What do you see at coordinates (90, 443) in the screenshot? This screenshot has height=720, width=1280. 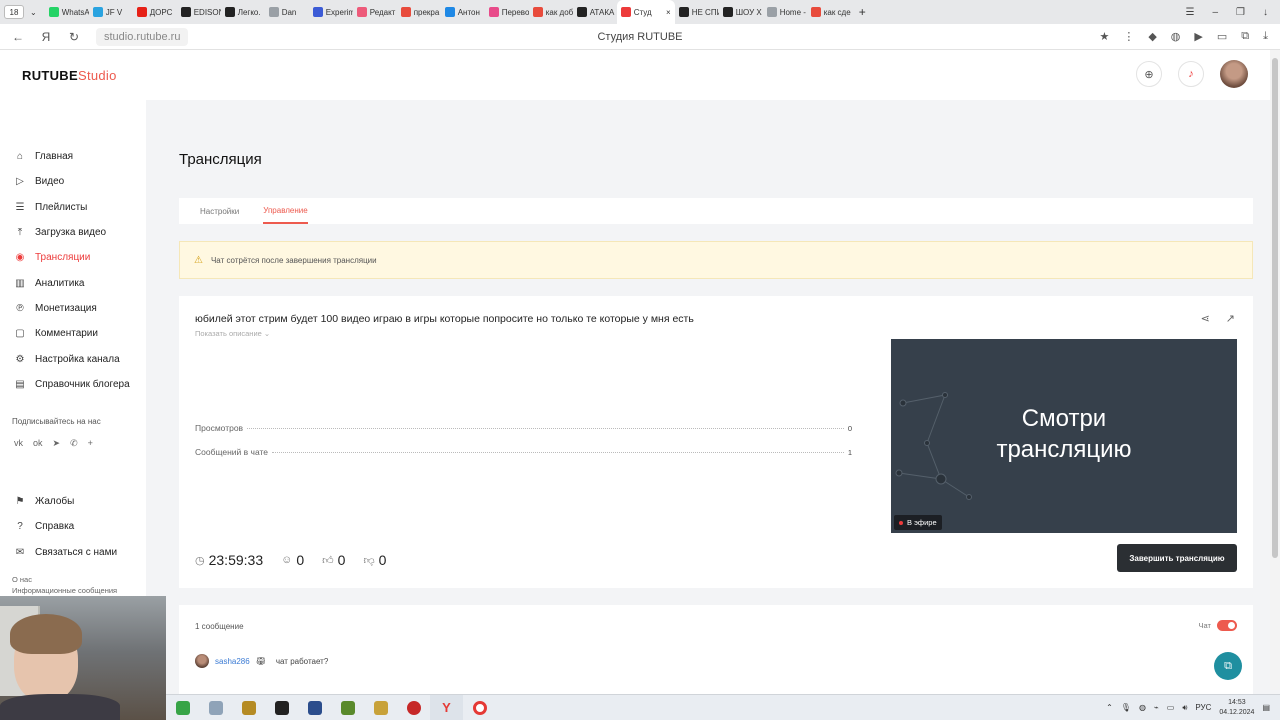 I see `plus-icon: +` at bounding box center [90, 443].